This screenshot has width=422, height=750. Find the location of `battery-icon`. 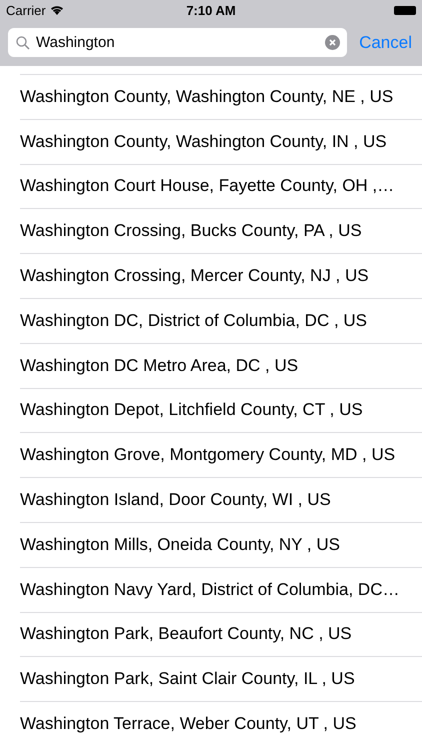

battery-icon is located at coordinates (405, 10).